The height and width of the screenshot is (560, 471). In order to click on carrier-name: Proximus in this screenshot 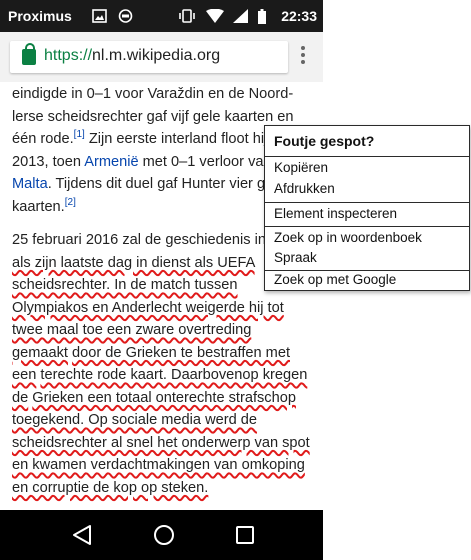, I will do `click(40, 16)`.